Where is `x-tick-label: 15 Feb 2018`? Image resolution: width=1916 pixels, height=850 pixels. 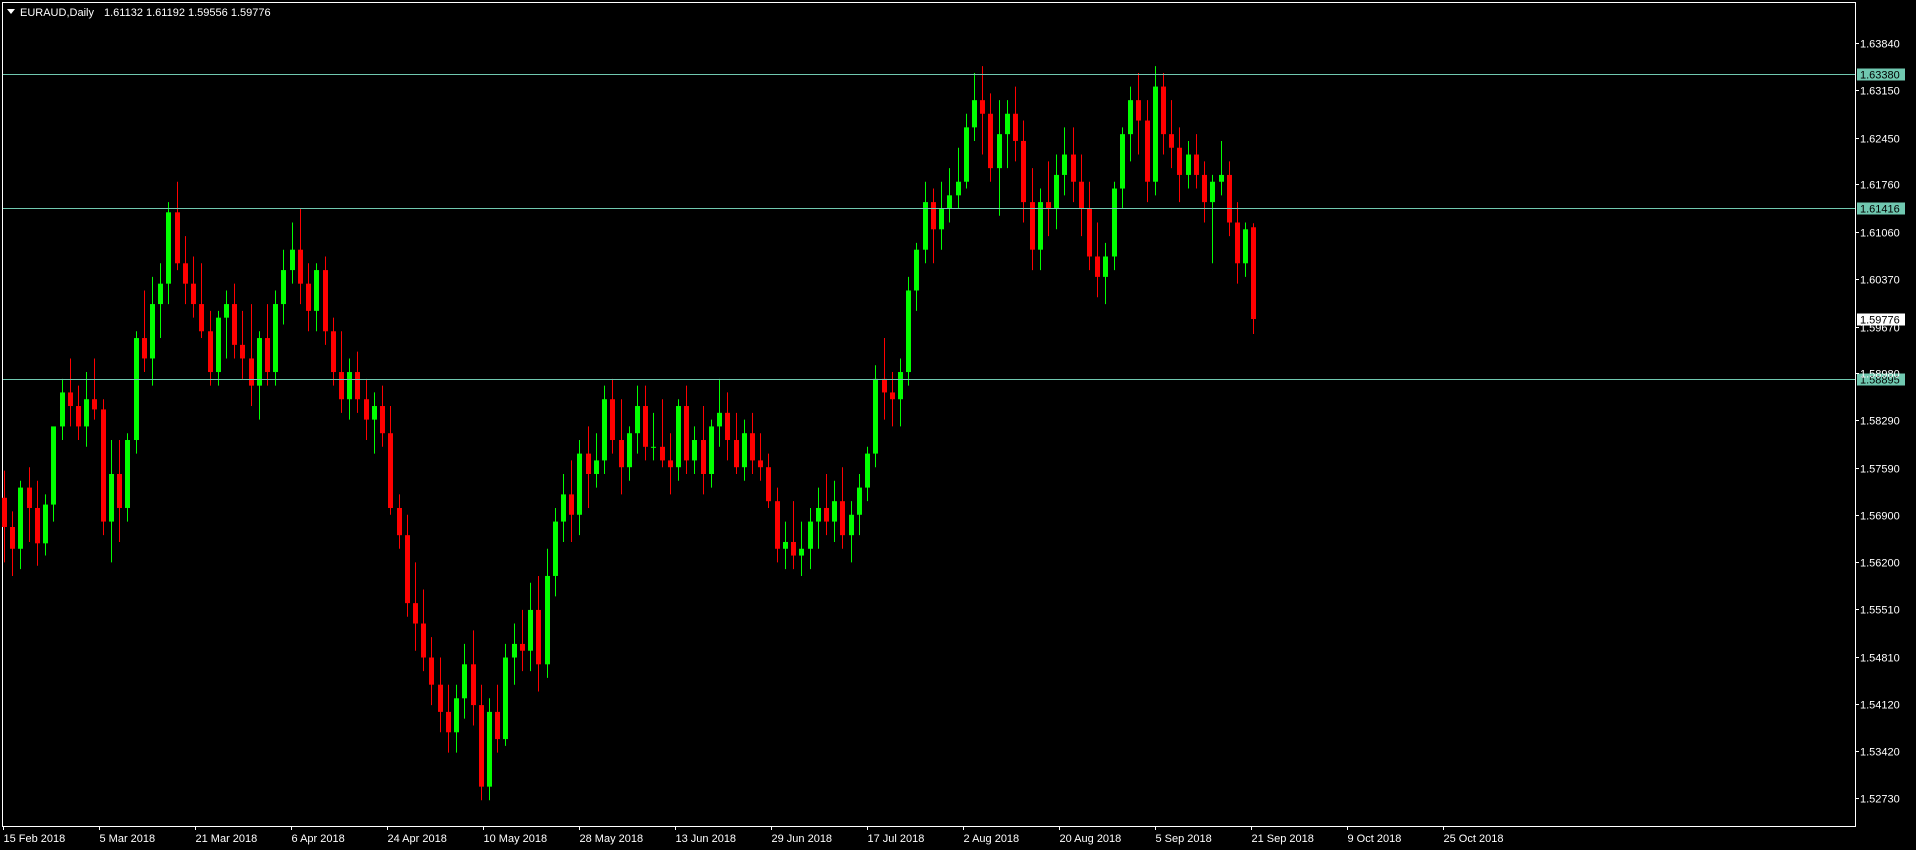
x-tick-label: 15 Feb 2018 is located at coordinates (35, 839).